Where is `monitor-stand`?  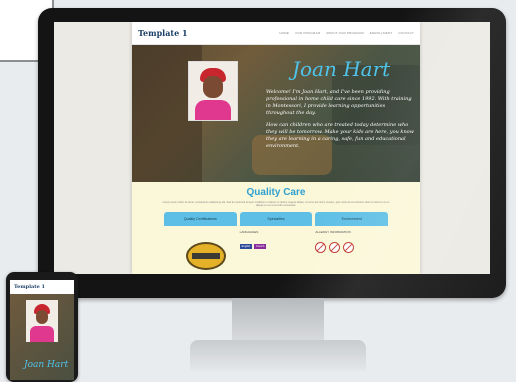
monitor-stand is located at coordinates (278, 320).